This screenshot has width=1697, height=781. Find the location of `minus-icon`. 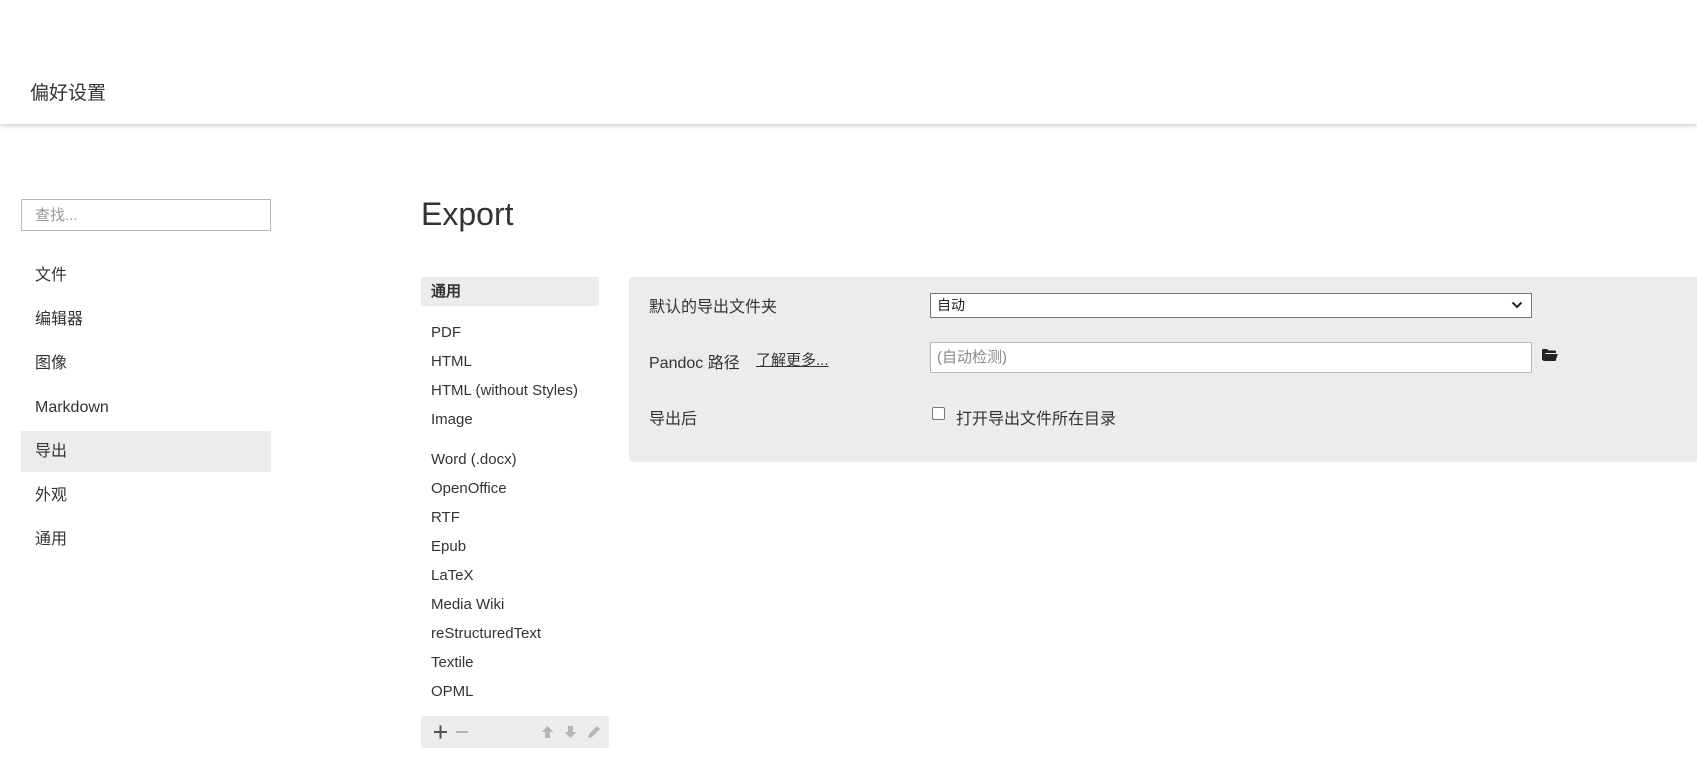

minus-icon is located at coordinates (462, 732).